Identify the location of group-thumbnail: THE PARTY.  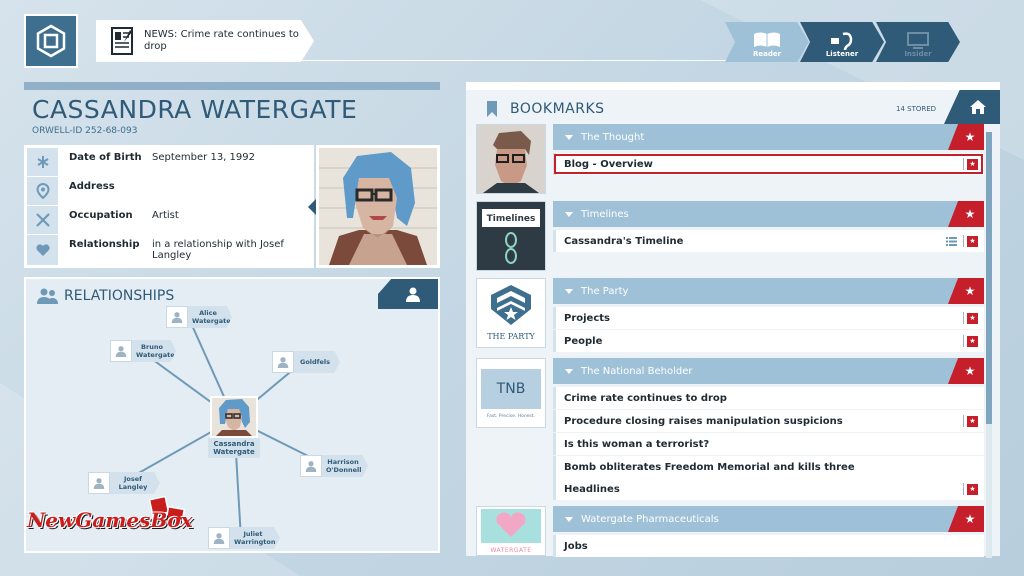
(511, 313).